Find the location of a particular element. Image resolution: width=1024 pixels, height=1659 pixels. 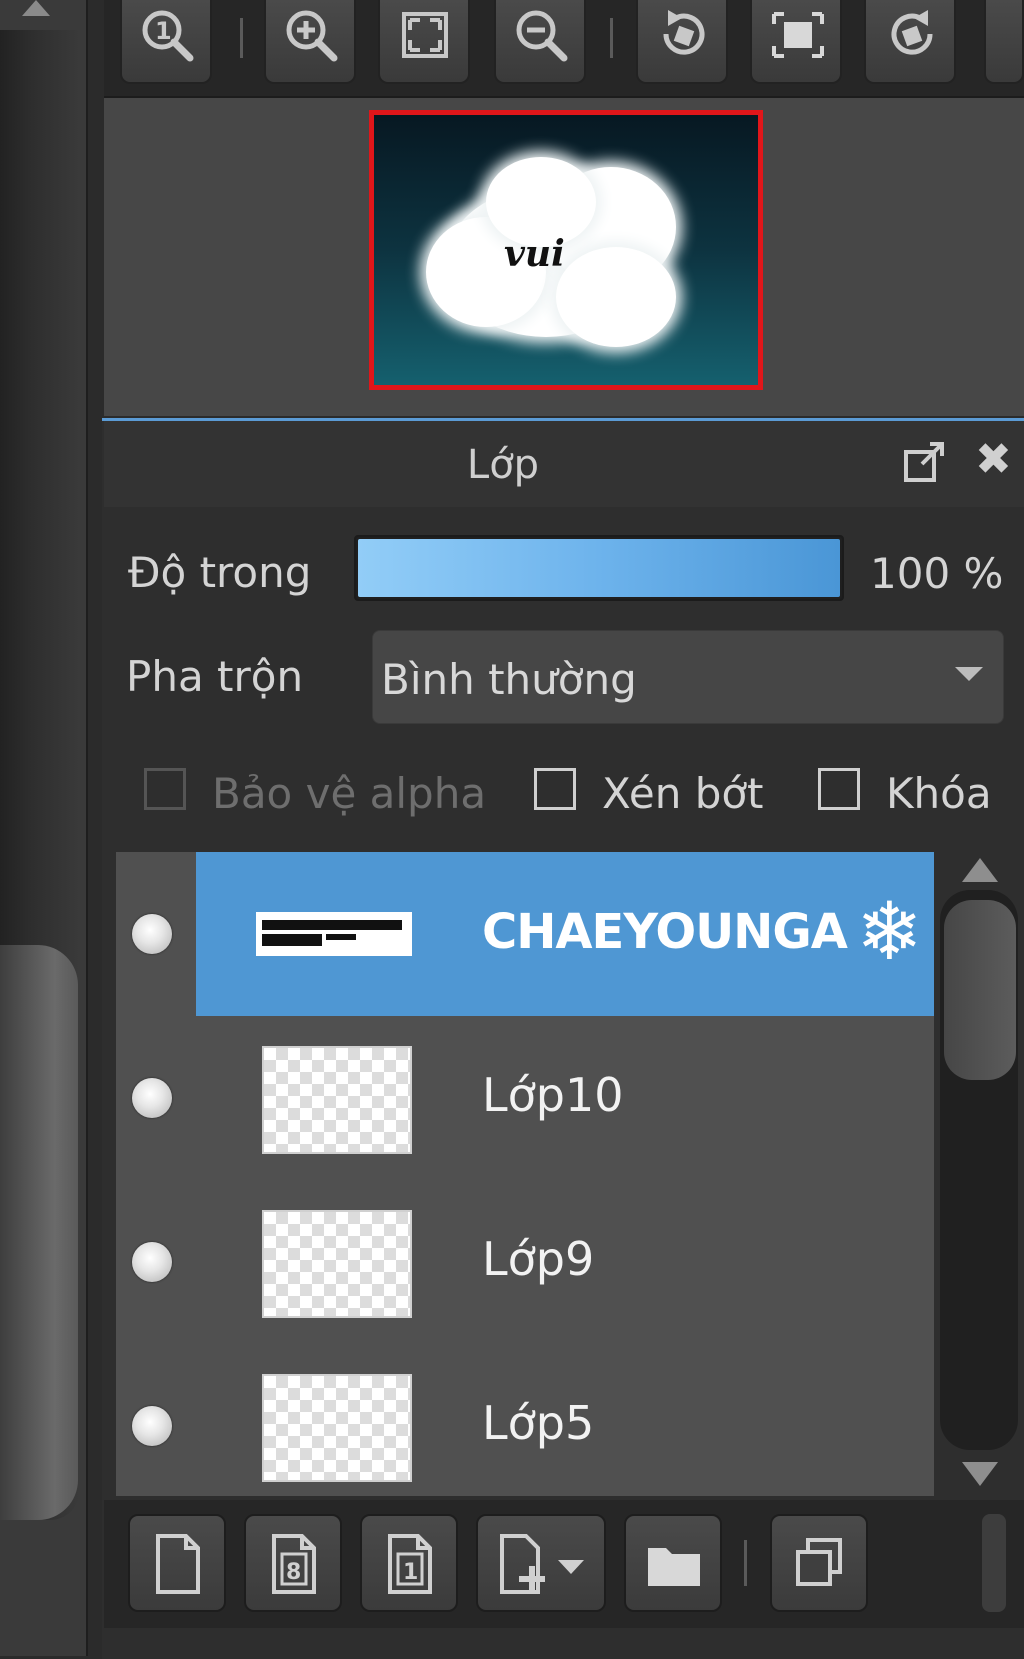

new-folder-button is located at coordinates (673, 1563).